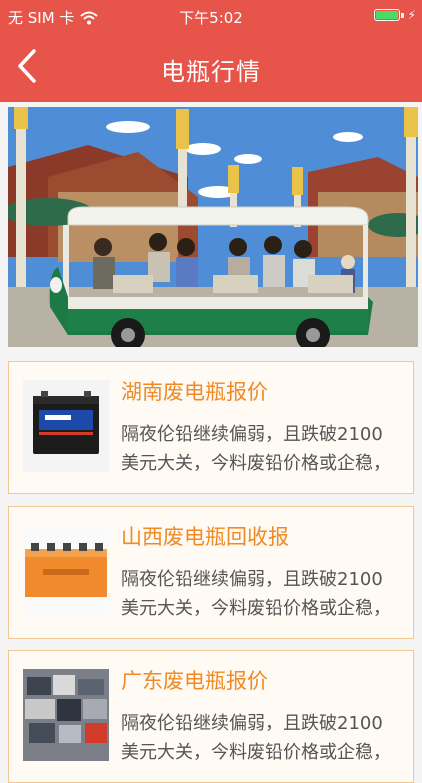 This screenshot has width=422, height=783. What do you see at coordinates (387, 15) in the screenshot?
I see `battery-icon` at bounding box center [387, 15].